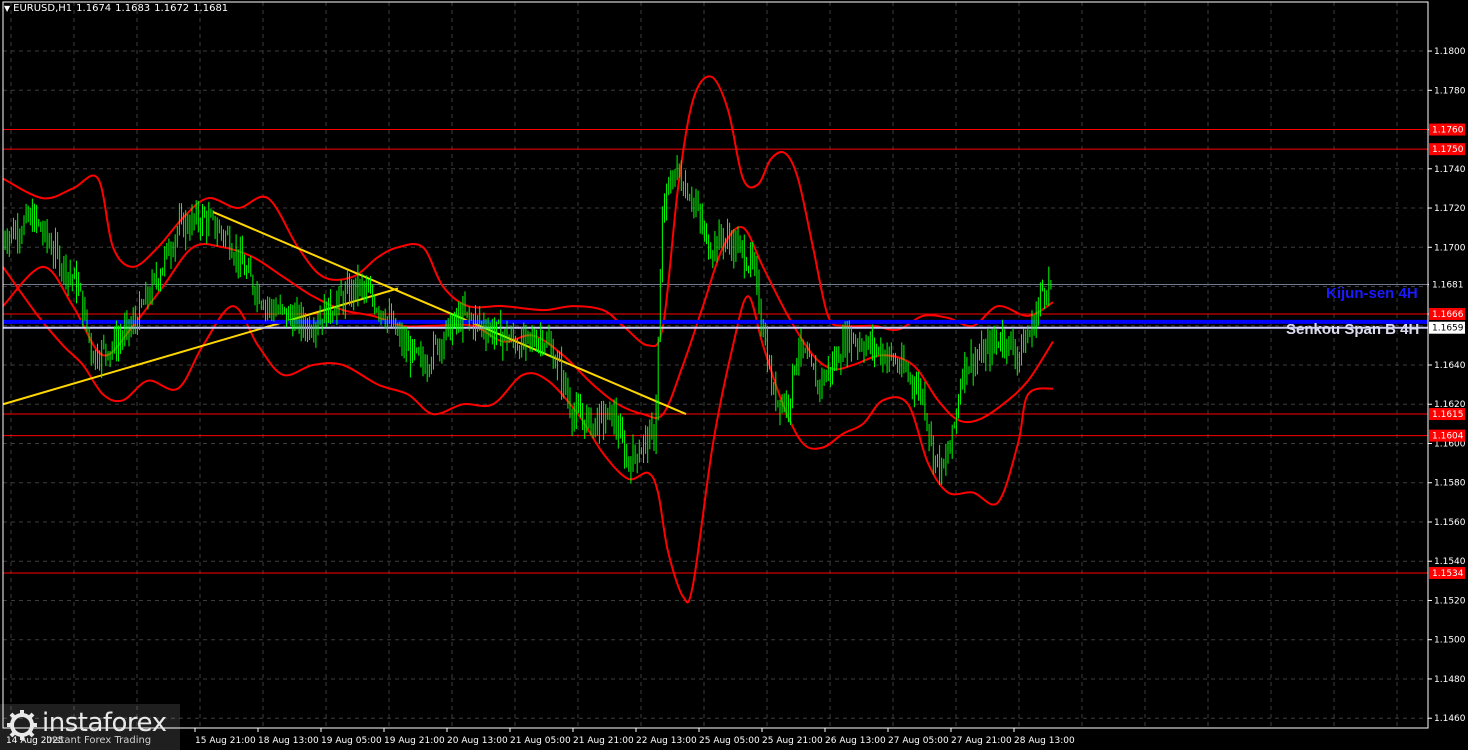 The image size is (1468, 750). What do you see at coordinates (1448, 286) in the screenshot?
I see `current-price-tag-label: 1.1681` at bounding box center [1448, 286].